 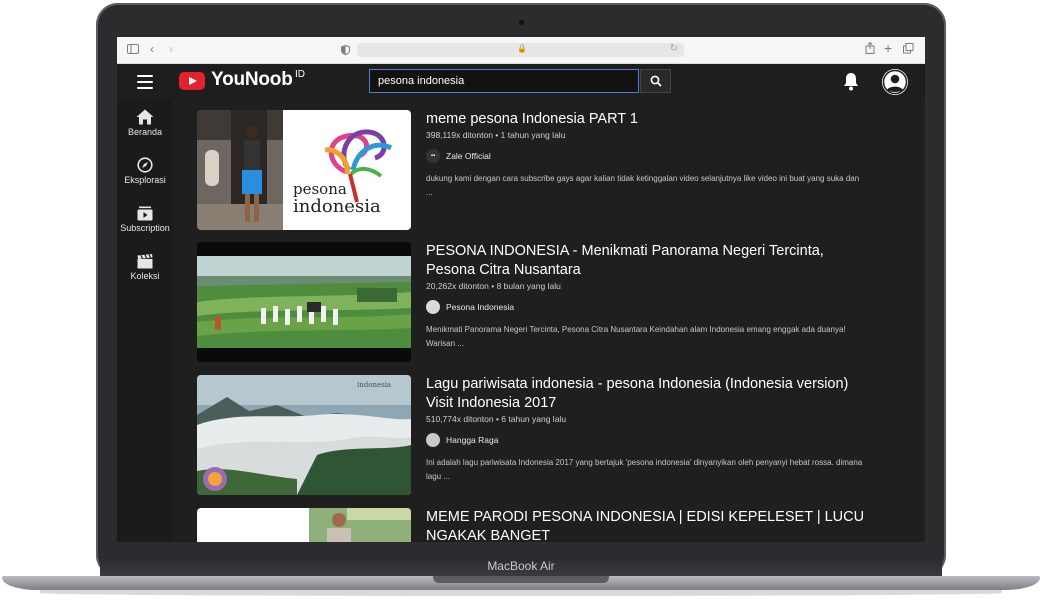 What do you see at coordinates (145, 321) in the screenshot?
I see `sidebar: Beranda Eksplorasi Subscription Koleksi` at bounding box center [145, 321].